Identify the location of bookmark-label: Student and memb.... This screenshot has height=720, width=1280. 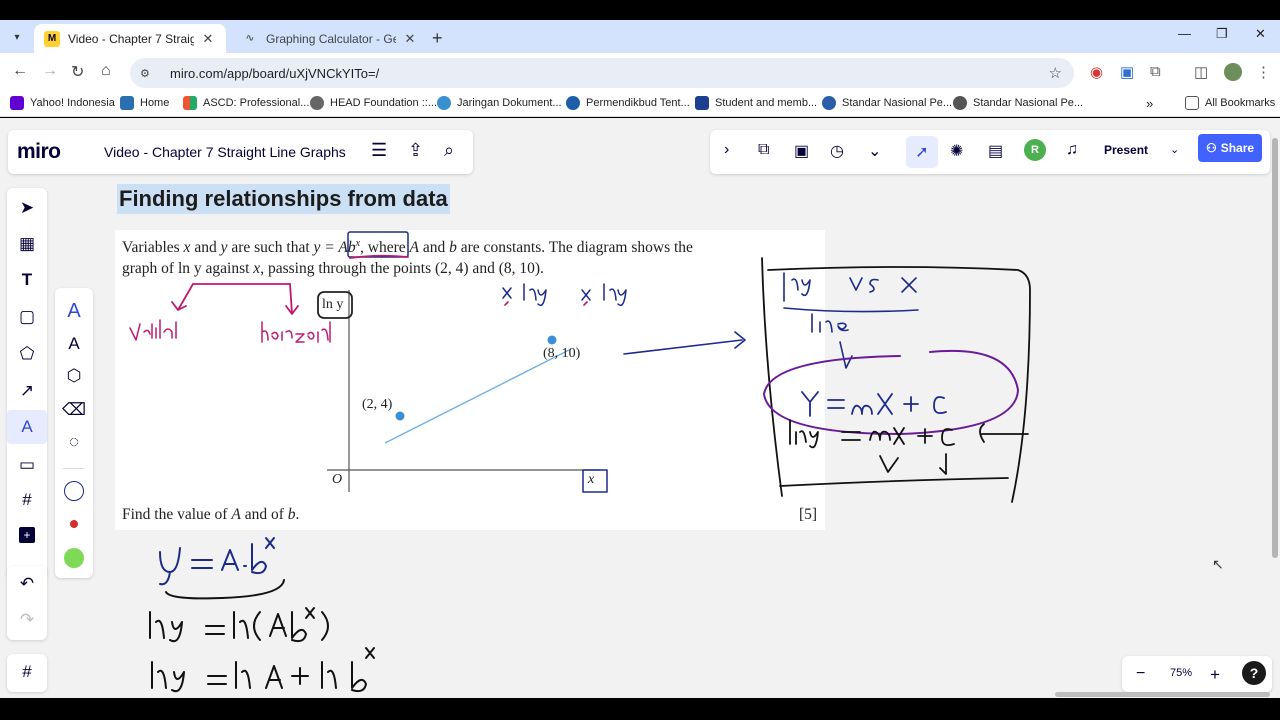
(766, 103).